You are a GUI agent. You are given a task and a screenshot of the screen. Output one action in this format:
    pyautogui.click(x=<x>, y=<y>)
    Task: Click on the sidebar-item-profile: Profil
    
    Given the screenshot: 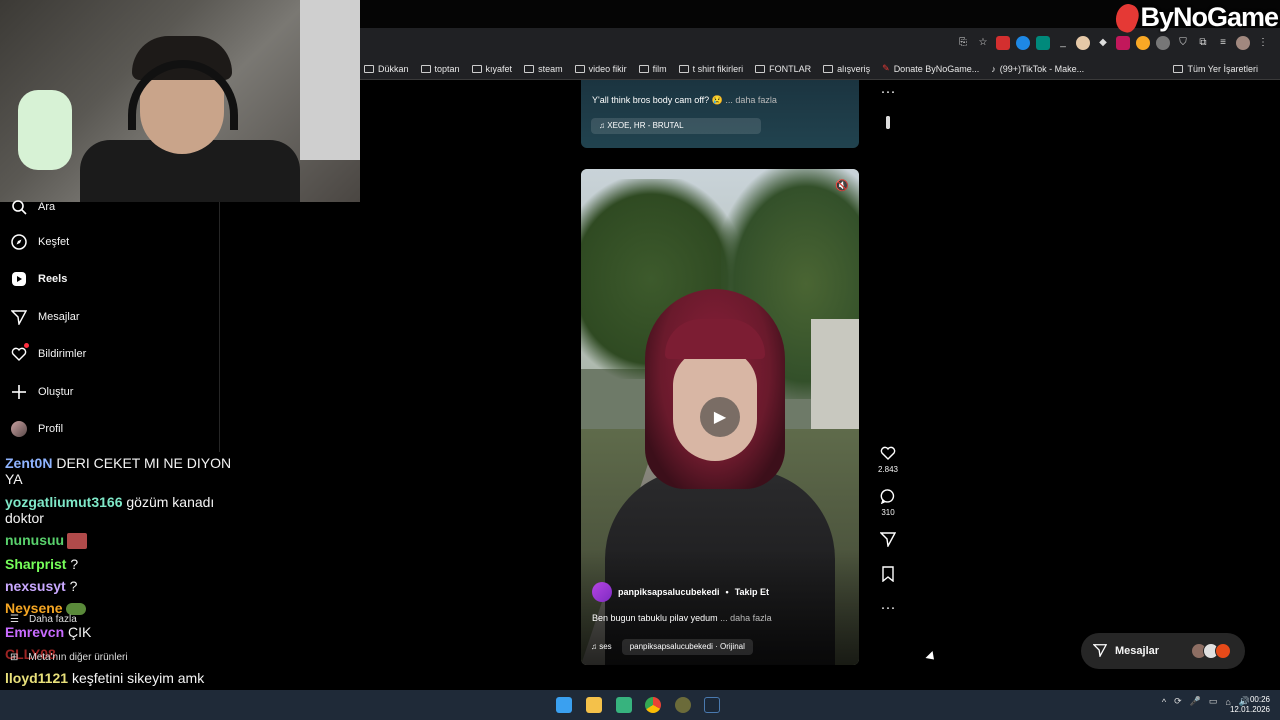 What is the action you would take?
    pyautogui.click(x=36, y=429)
    